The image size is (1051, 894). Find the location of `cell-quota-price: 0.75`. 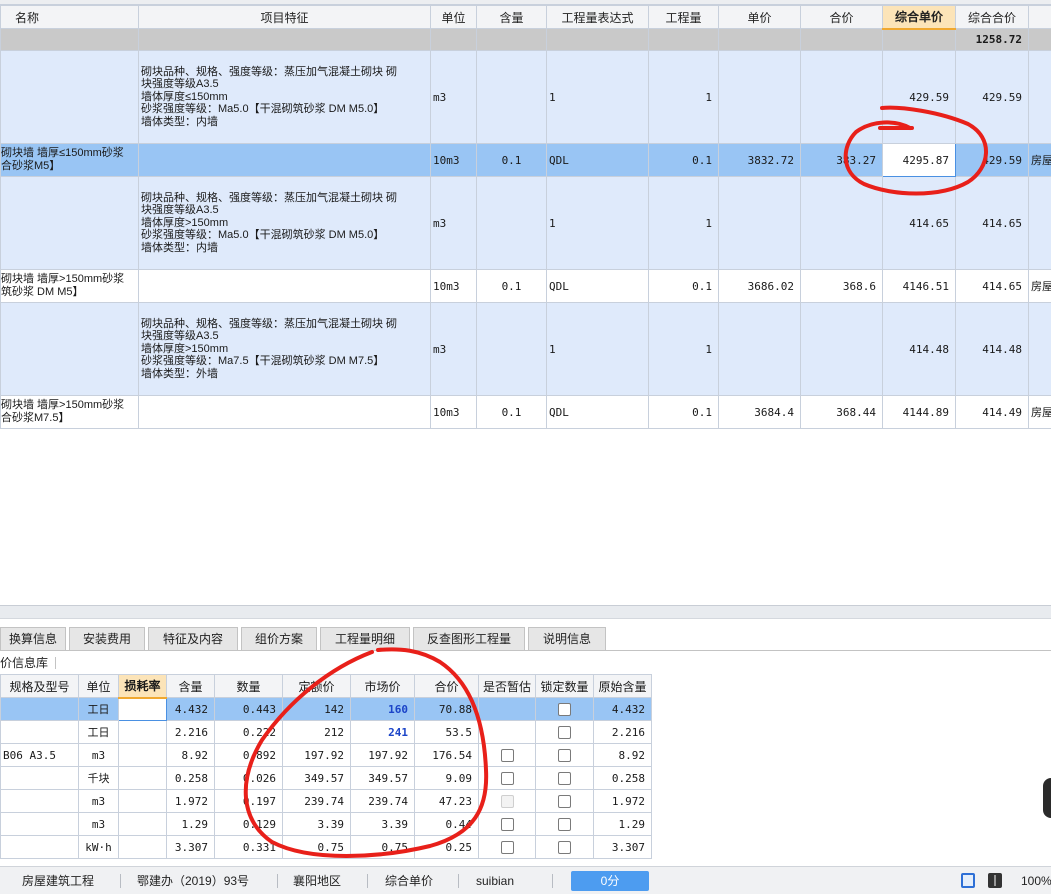

cell-quota-price: 0.75 is located at coordinates (316, 847).